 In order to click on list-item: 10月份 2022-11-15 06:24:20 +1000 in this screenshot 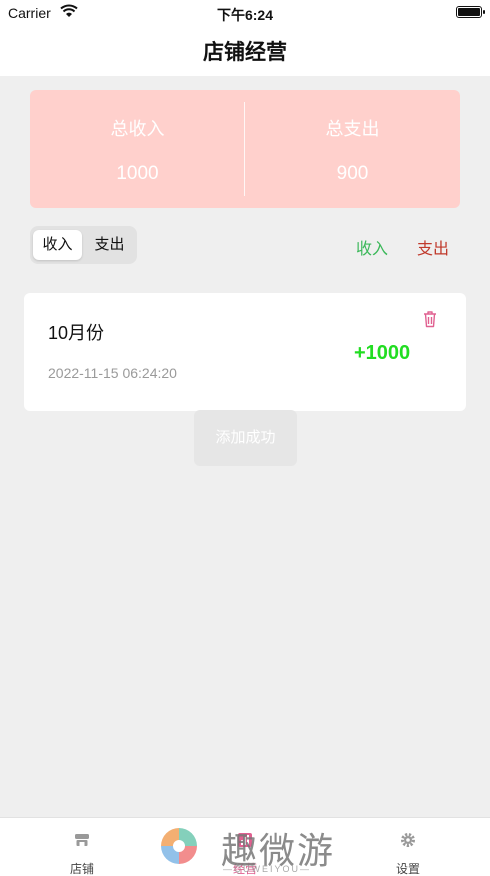, I will do `click(245, 352)`.